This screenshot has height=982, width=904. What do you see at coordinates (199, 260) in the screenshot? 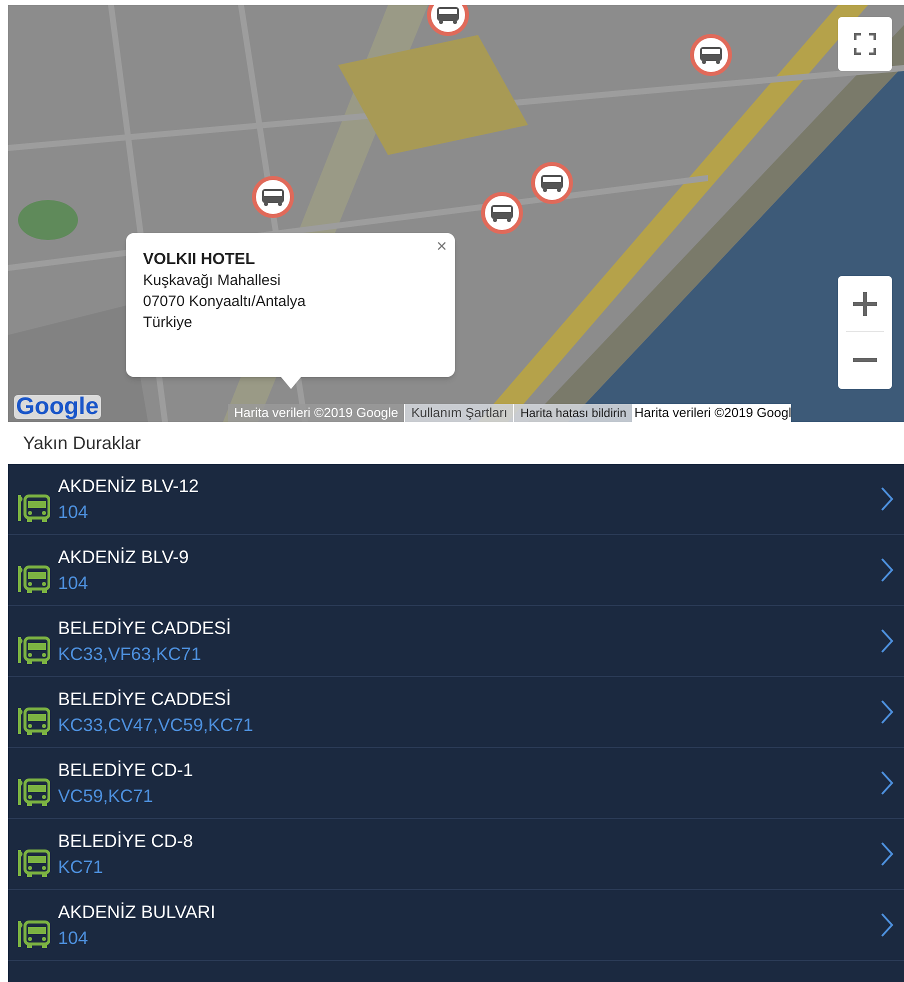
I see `place-title: VOLKII HOTEL` at bounding box center [199, 260].